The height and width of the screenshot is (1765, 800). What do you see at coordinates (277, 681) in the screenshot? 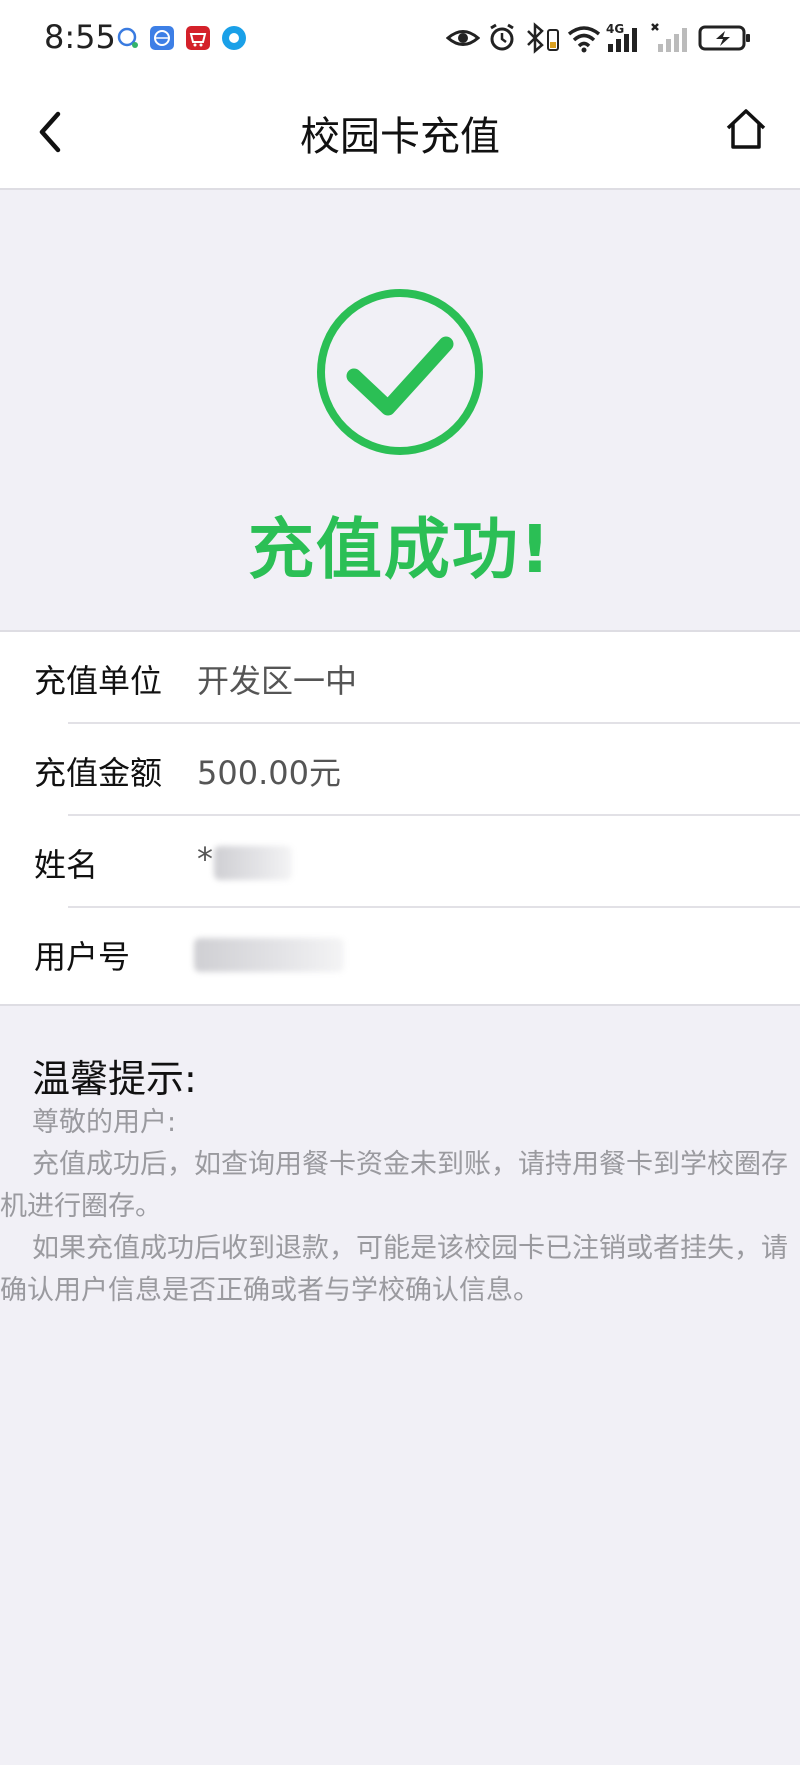
I see `detail-value: 开发区一中` at bounding box center [277, 681].